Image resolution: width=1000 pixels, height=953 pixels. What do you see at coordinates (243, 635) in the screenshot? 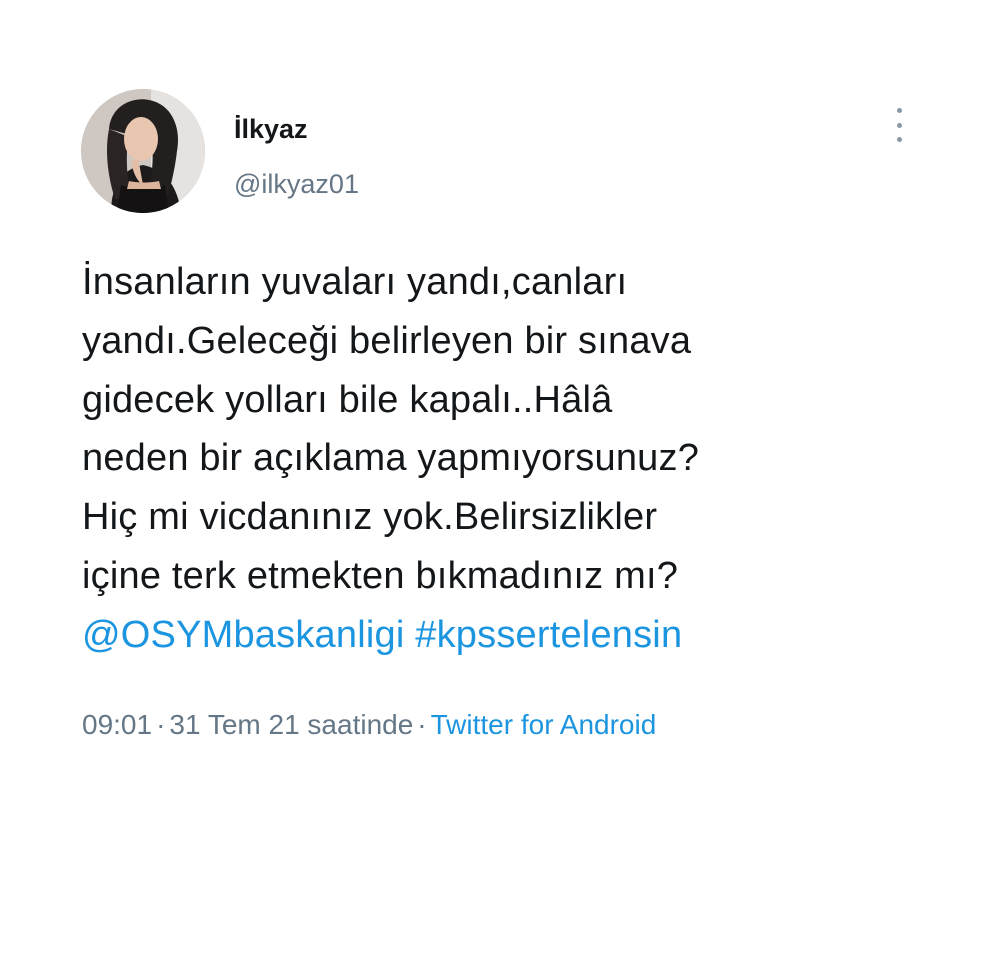
I see `mention-link: @OSYMbaskanligi` at bounding box center [243, 635].